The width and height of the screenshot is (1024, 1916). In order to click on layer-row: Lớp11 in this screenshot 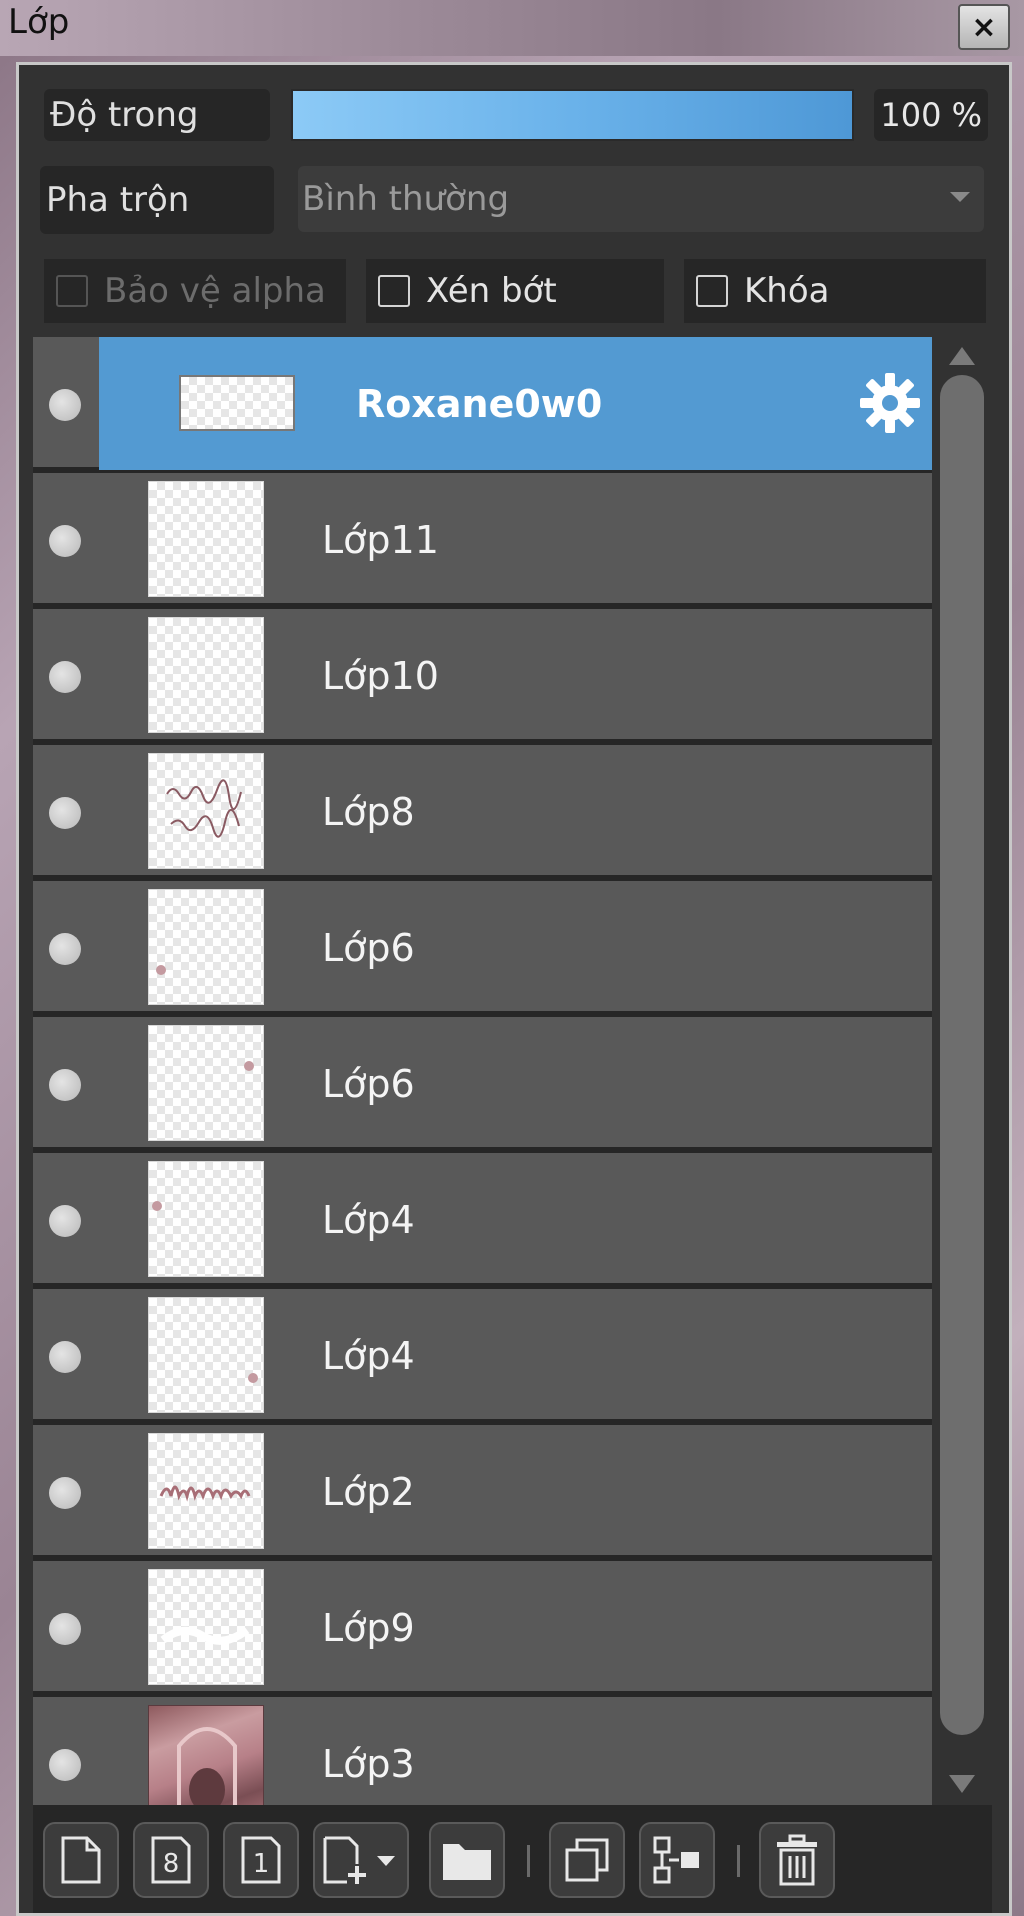, I will do `click(482, 539)`.